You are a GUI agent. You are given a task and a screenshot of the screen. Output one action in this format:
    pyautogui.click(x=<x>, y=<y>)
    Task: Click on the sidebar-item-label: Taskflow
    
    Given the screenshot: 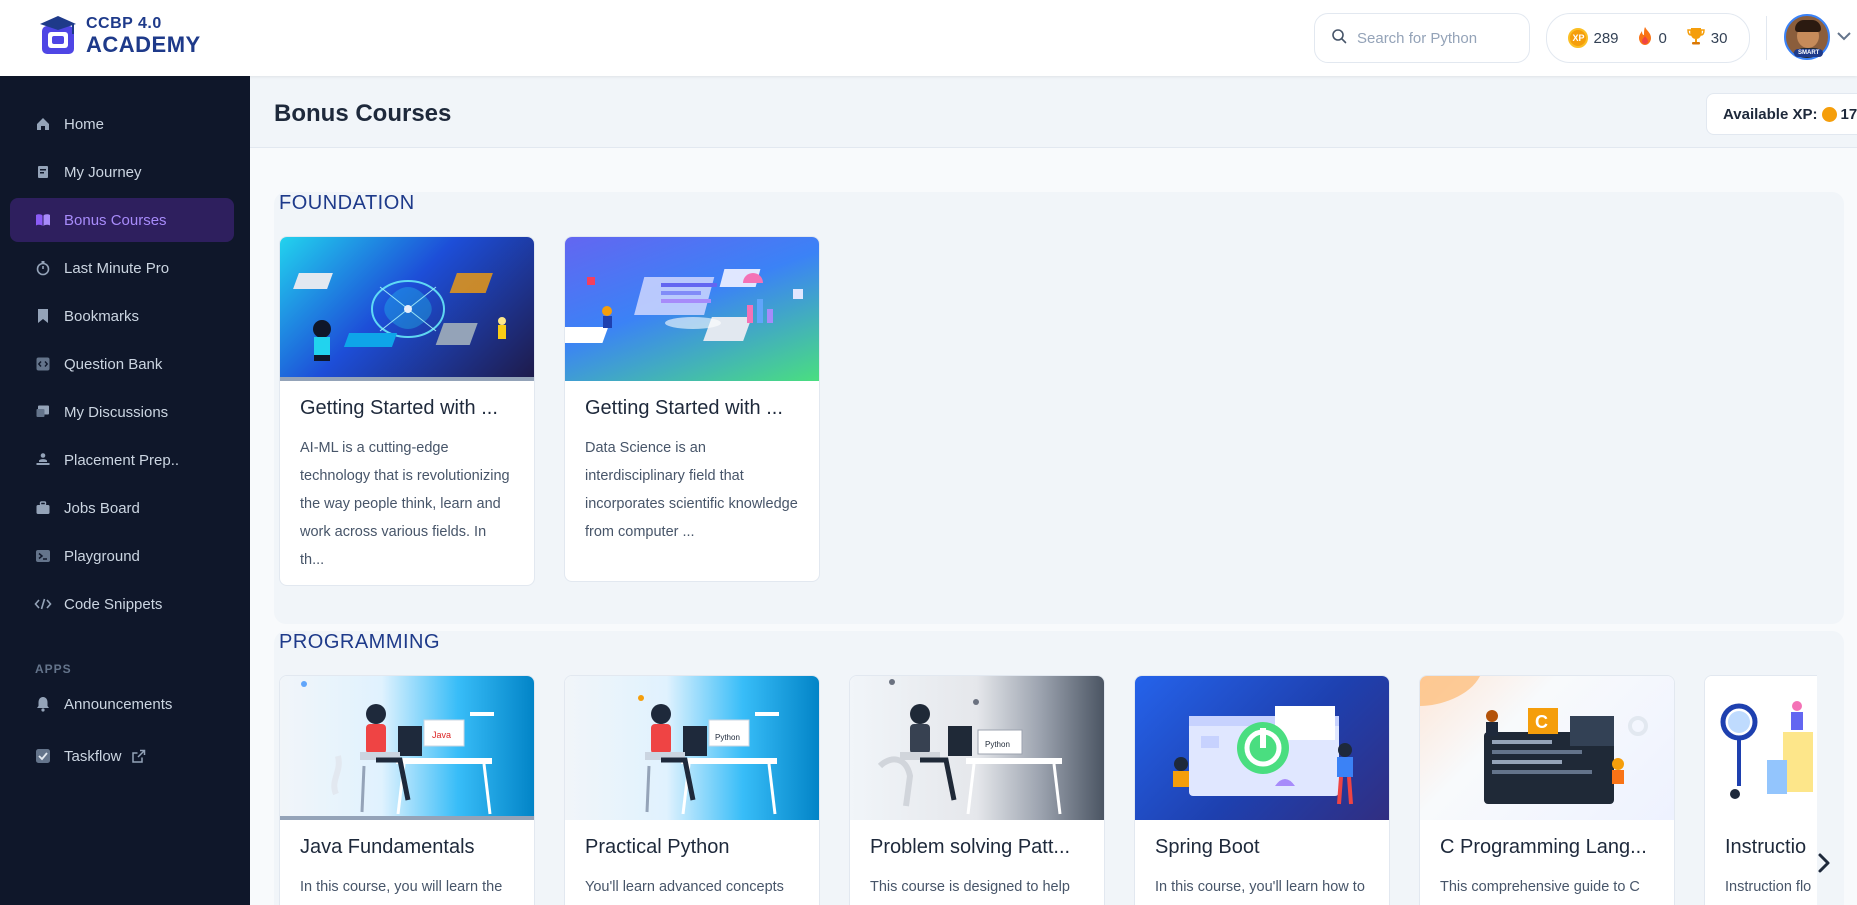 What is the action you would take?
    pyautogui.click(x=93, y=756)
    